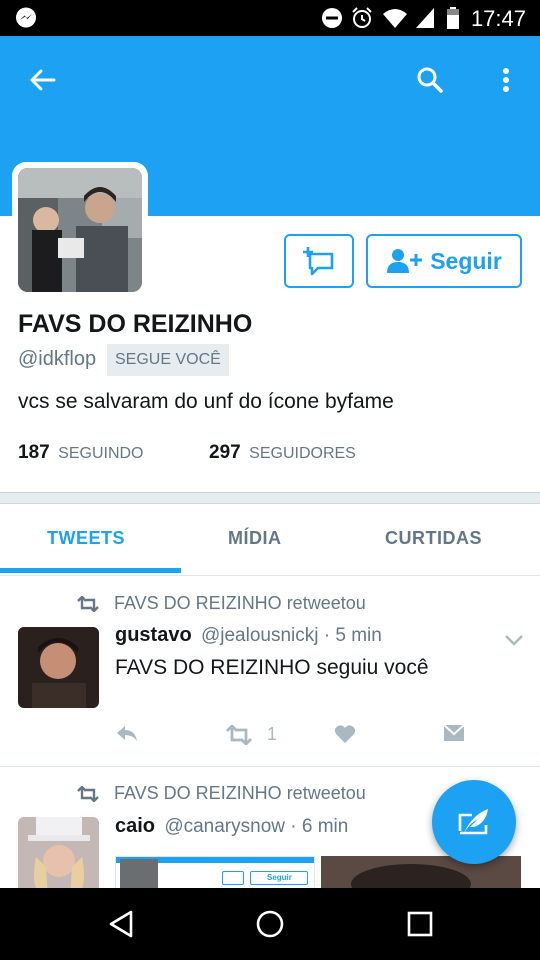 The image size is (540, 960). I want to click on tweet-media-thumbnail, so click(421, 872).